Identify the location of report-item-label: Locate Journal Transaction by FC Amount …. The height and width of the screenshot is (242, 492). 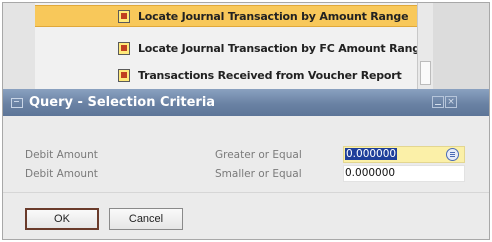
(277, 48).